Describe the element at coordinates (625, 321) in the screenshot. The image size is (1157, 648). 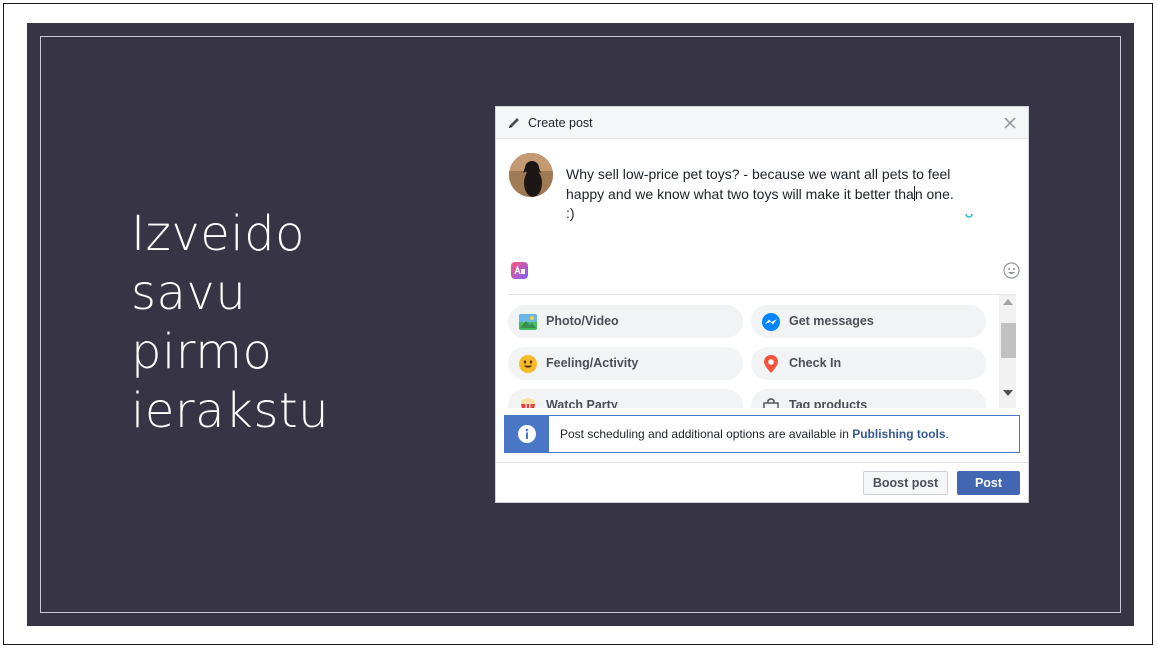
I see `photo-video-option: Photo/Video` at that location.